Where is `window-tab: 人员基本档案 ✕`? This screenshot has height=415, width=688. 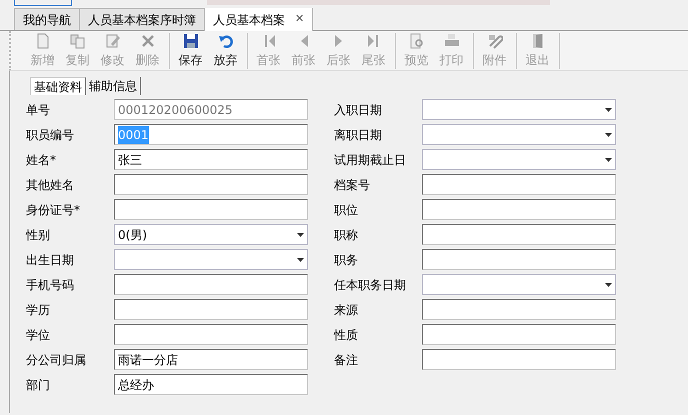
window-tab: 人员基本档案 ✕ is located at coordinates (259, 19).